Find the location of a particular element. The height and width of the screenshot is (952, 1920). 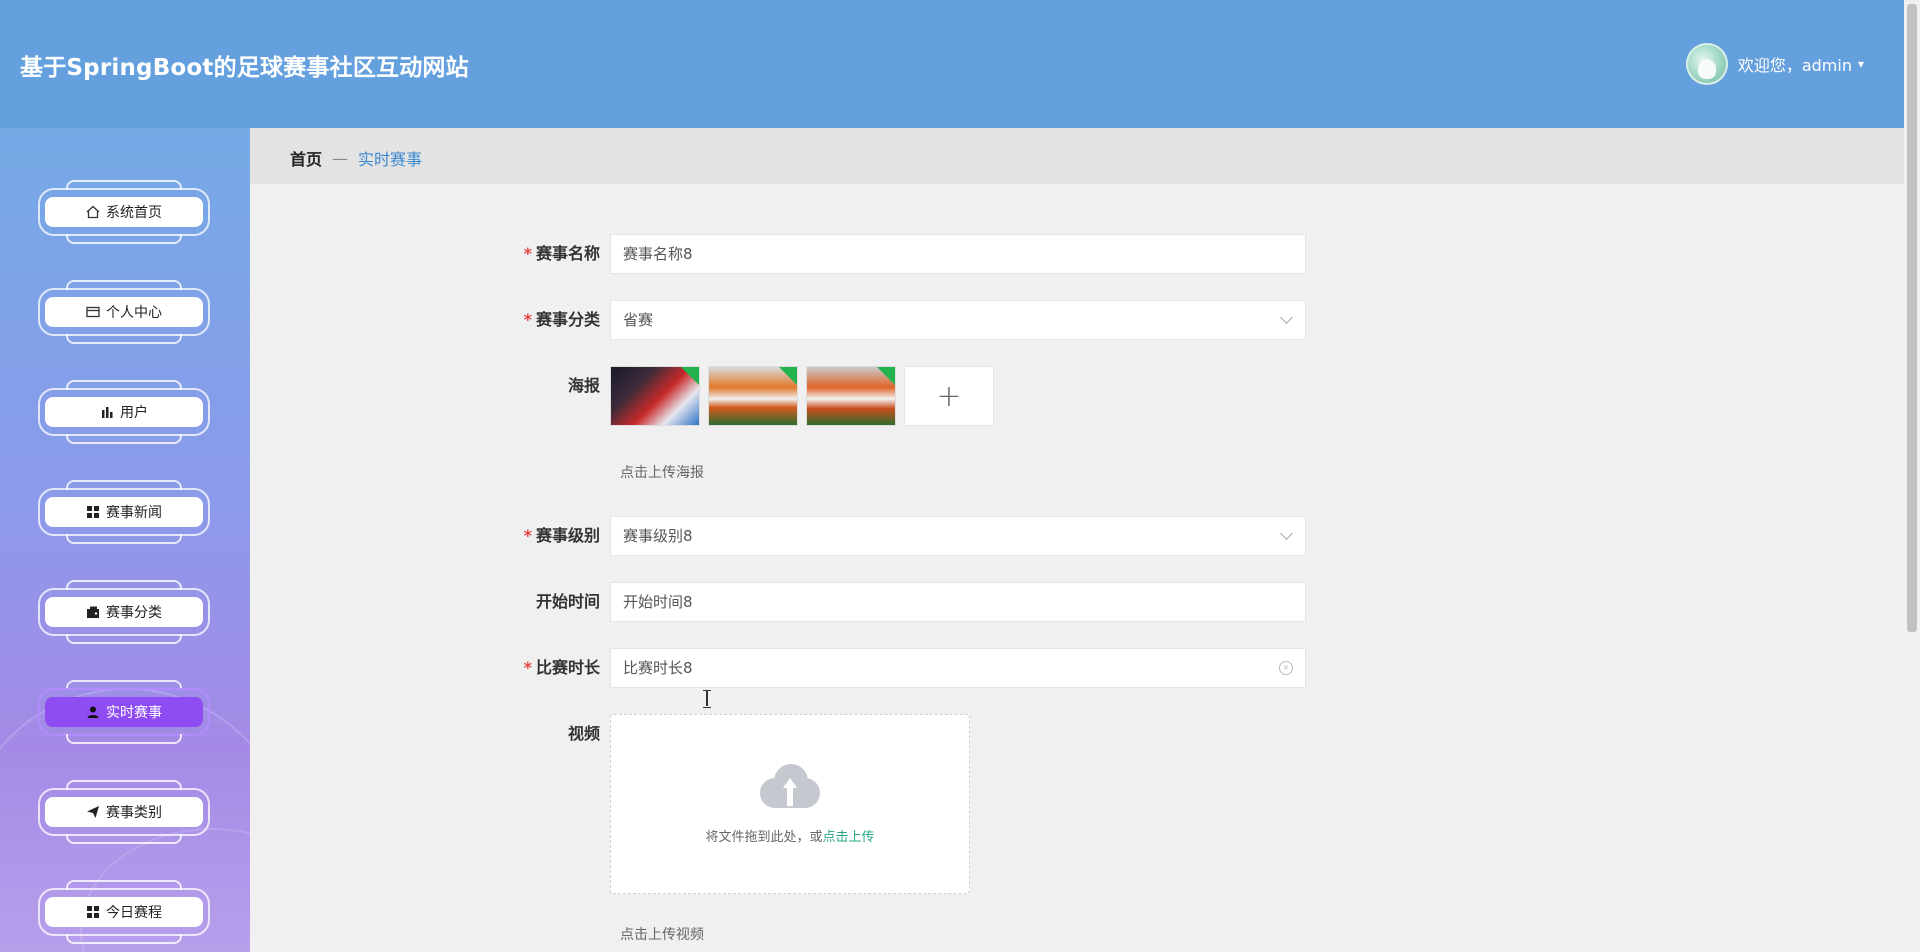

home-icon is located at coordinates (93, 212).